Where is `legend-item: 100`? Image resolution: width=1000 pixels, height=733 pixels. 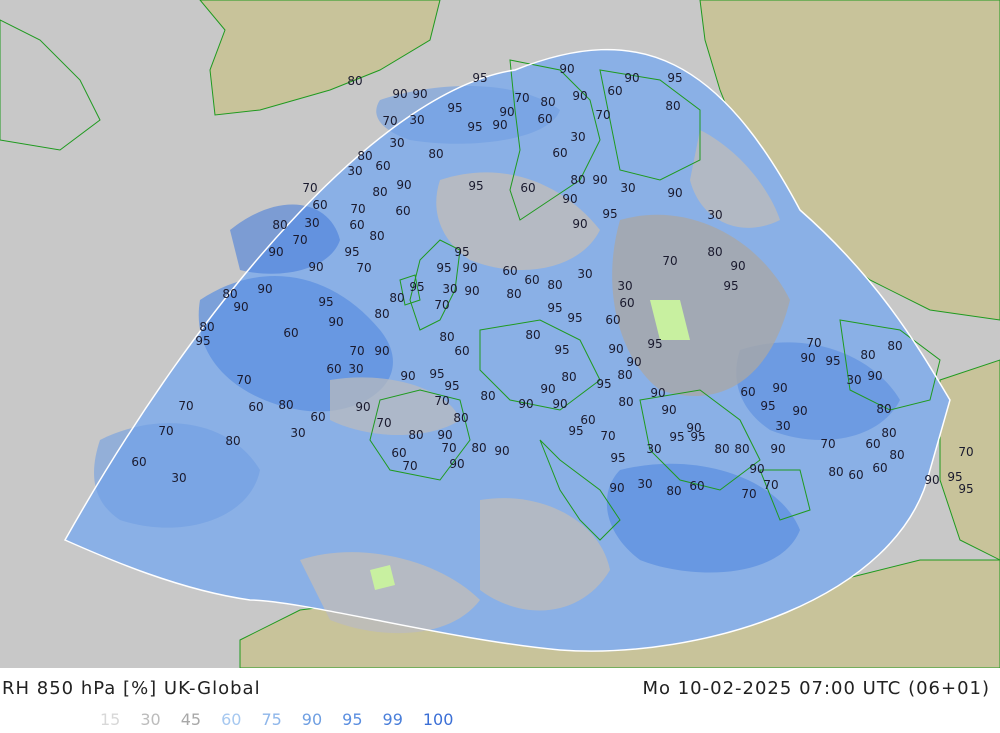
legend-item: 100 is located at coordinates (438, 719).